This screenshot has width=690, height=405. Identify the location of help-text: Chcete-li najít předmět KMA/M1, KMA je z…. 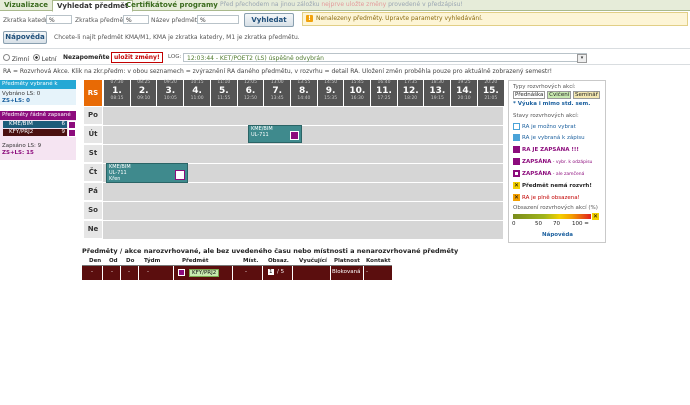
(177, 37).